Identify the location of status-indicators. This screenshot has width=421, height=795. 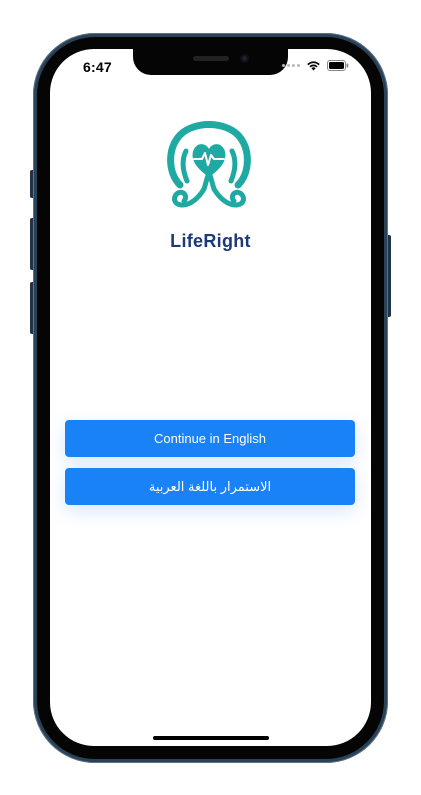
(315, 65).